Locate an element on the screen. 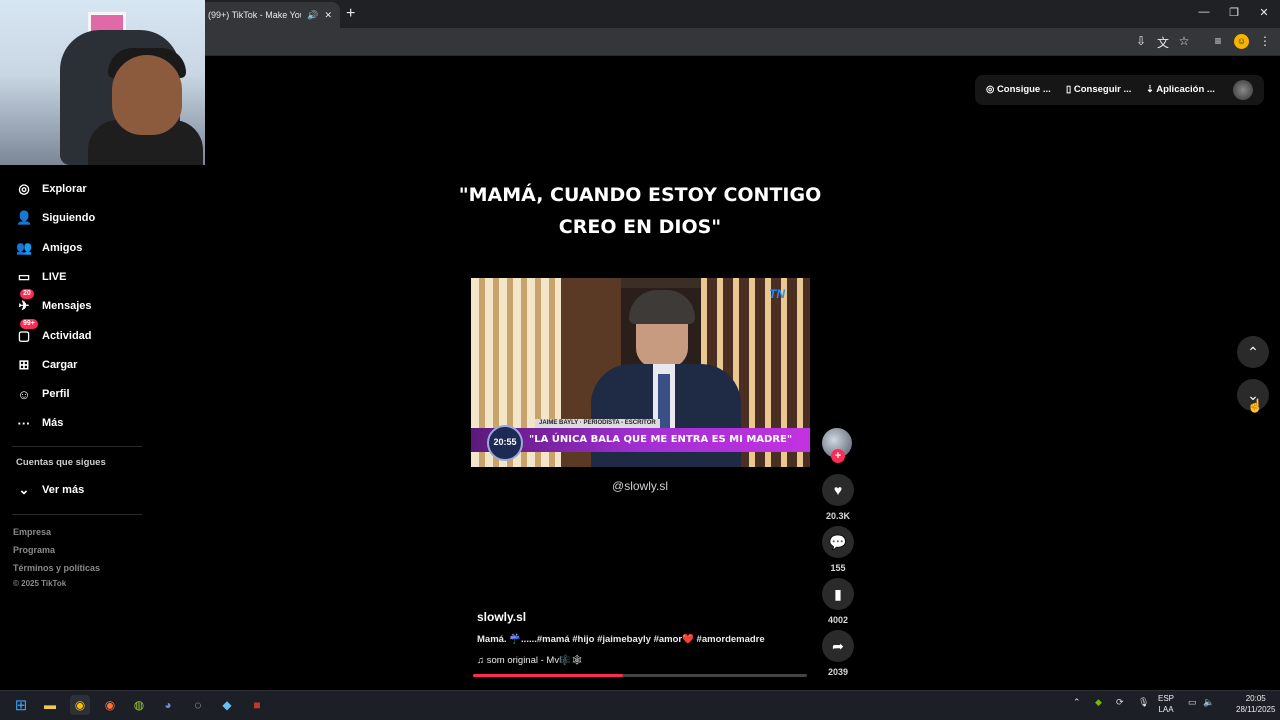 This screenshot has height=720, width=1280. share-arrow-icon: ➦ is located at coordinates (838, 645).